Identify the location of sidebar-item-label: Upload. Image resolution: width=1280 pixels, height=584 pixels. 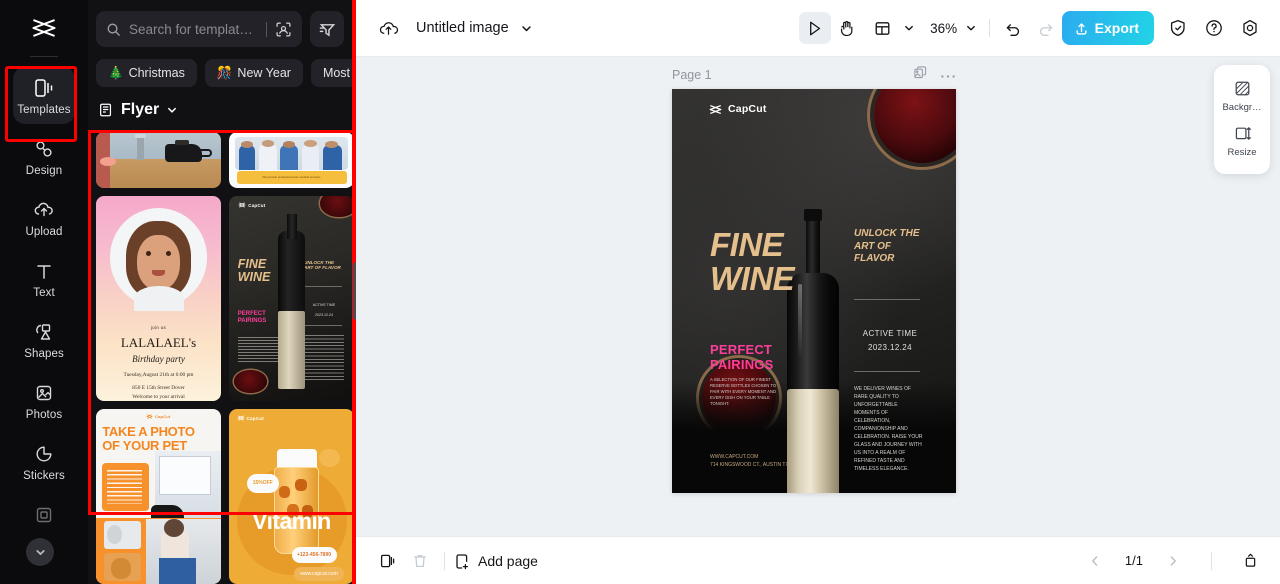
(44, 232).